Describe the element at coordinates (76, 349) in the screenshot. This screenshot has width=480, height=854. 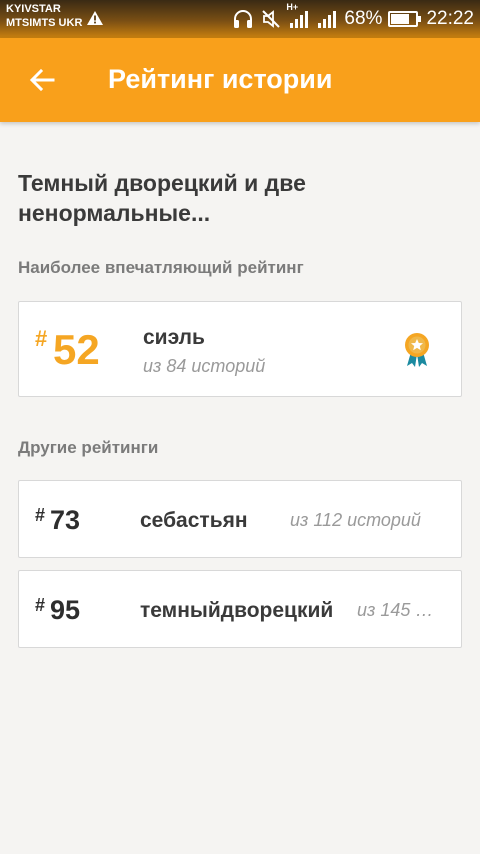
I see `rank-number: 52` at that location.